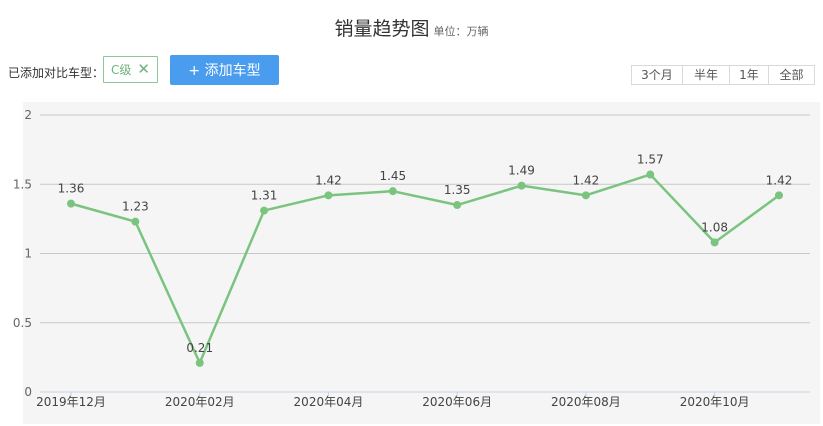 Image resolution: width=823 pixels, height=426 pixels. Describe the element at coordinates (71, 402) in the screenshot. I see `x-tick-label: 2019年12月` at that location.